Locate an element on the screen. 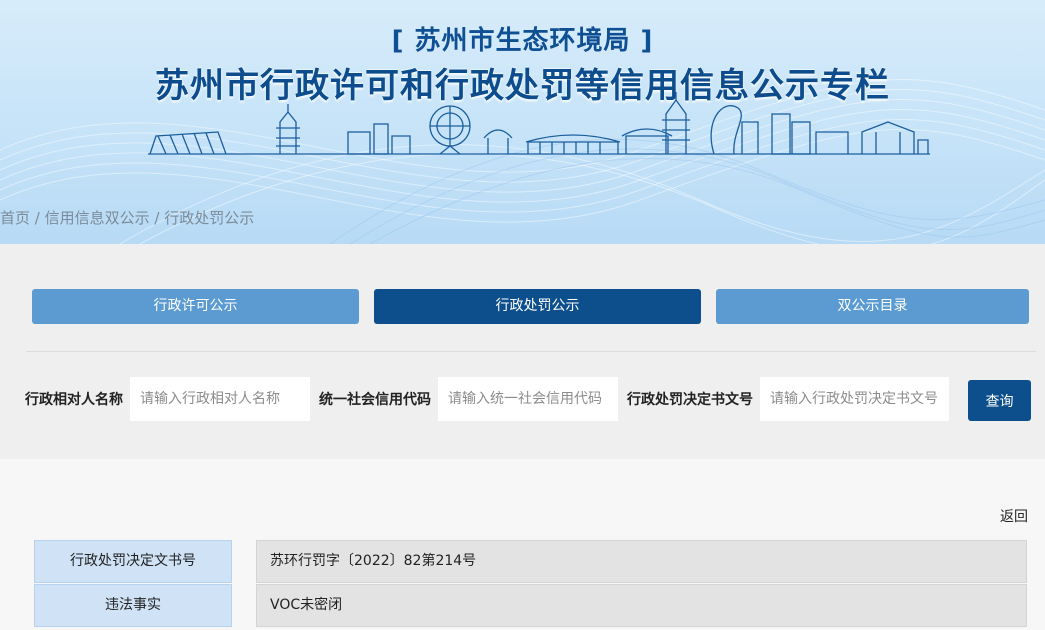  credit-code-input is located at coordinates (528, 399).